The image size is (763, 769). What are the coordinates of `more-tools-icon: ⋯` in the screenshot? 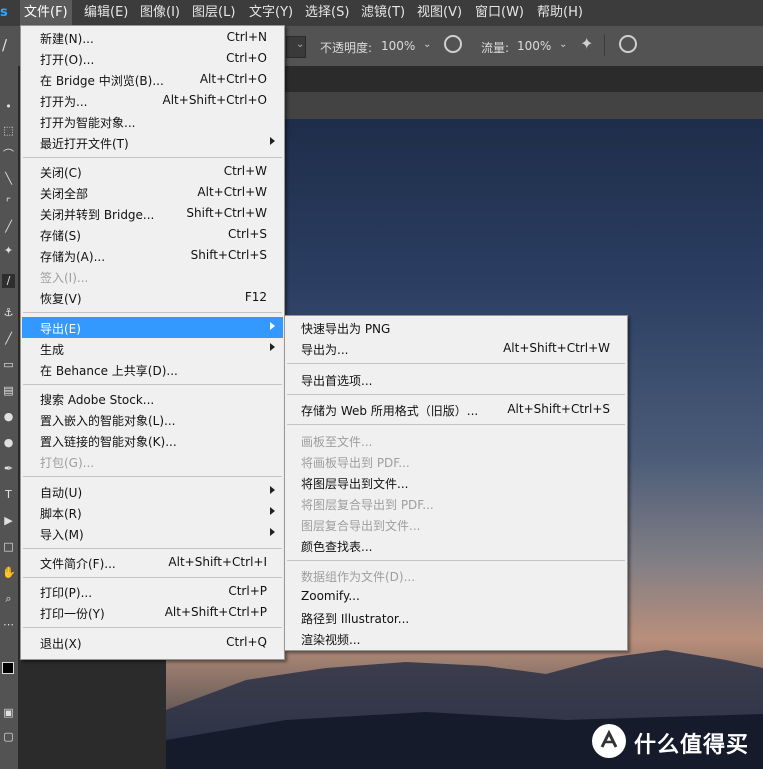 It's located at (8, 625).